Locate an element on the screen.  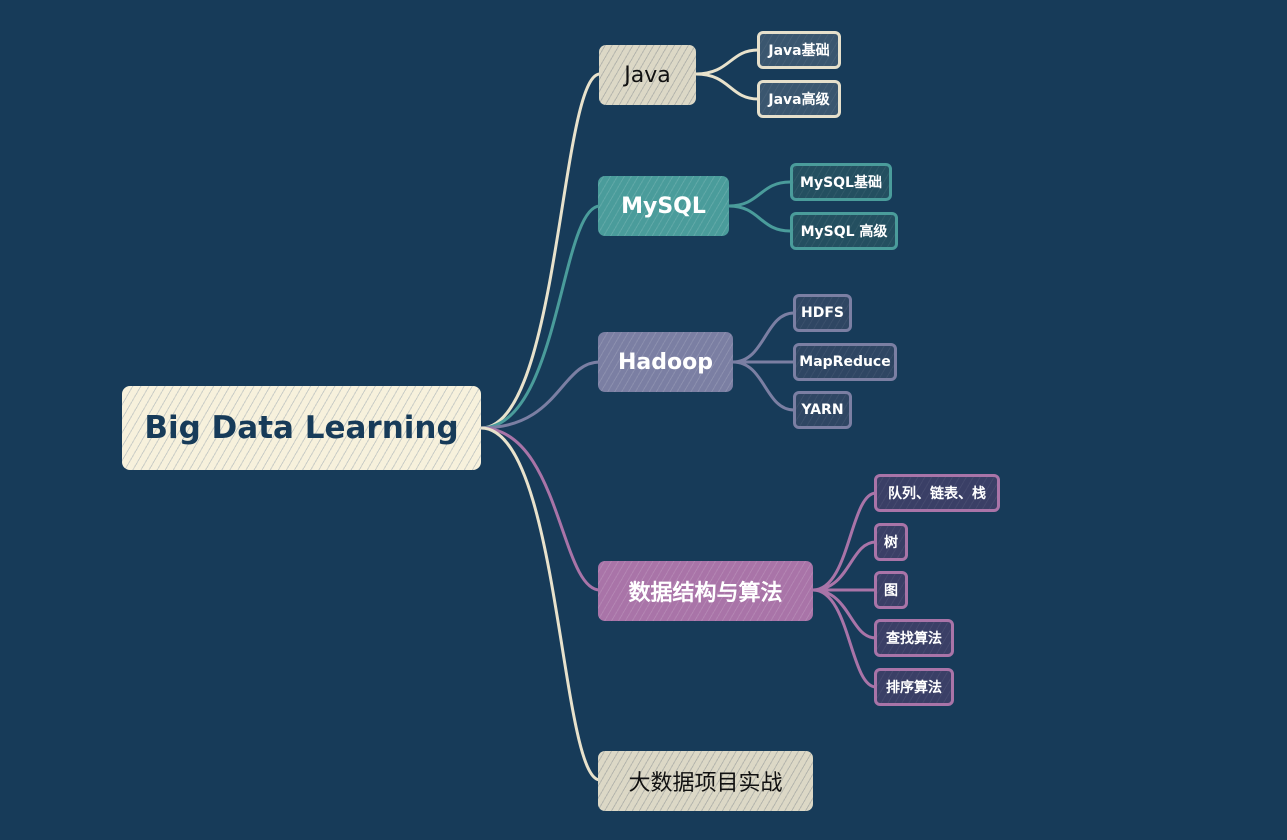
connector-ds-sort is located at coordinates (844, 638).